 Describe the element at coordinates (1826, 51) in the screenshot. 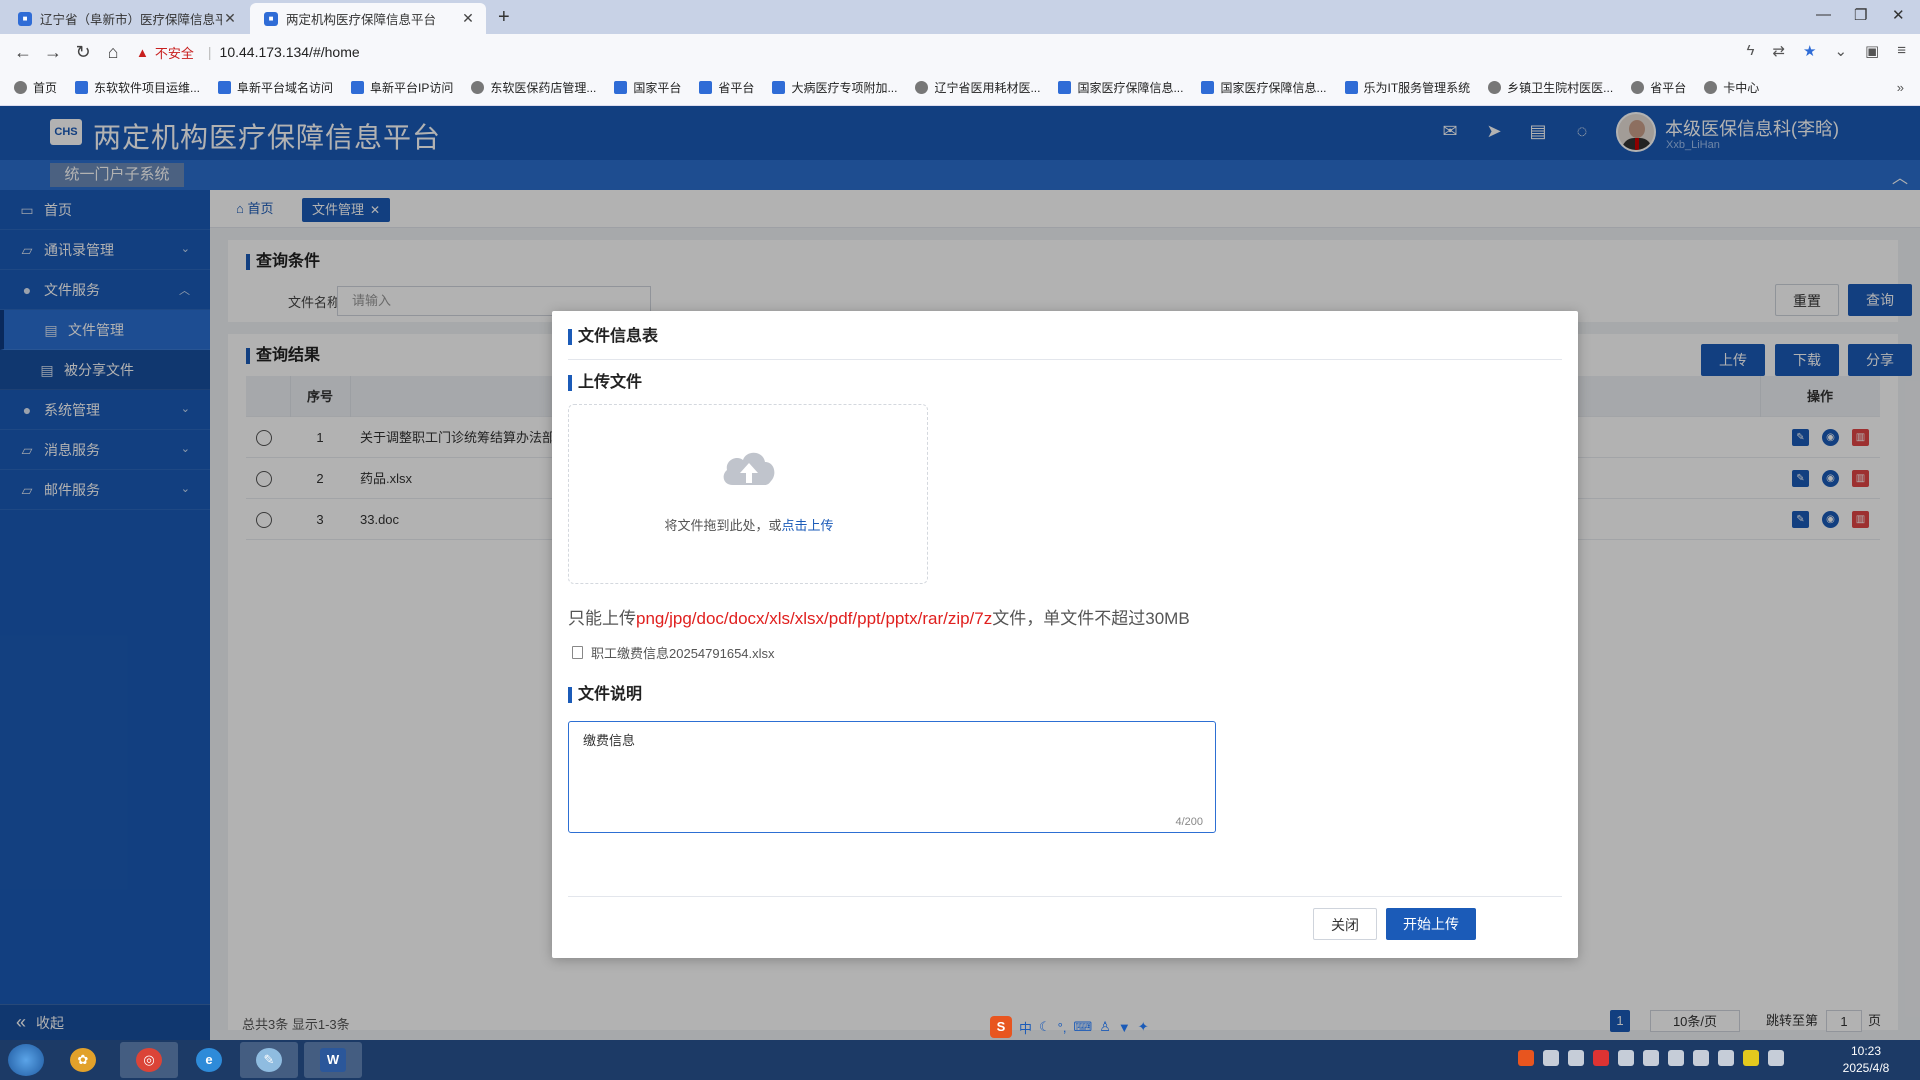

I see `address-bar-actions: ϟ ⇄ ★ ⌄ ▣ ≡` at that location.